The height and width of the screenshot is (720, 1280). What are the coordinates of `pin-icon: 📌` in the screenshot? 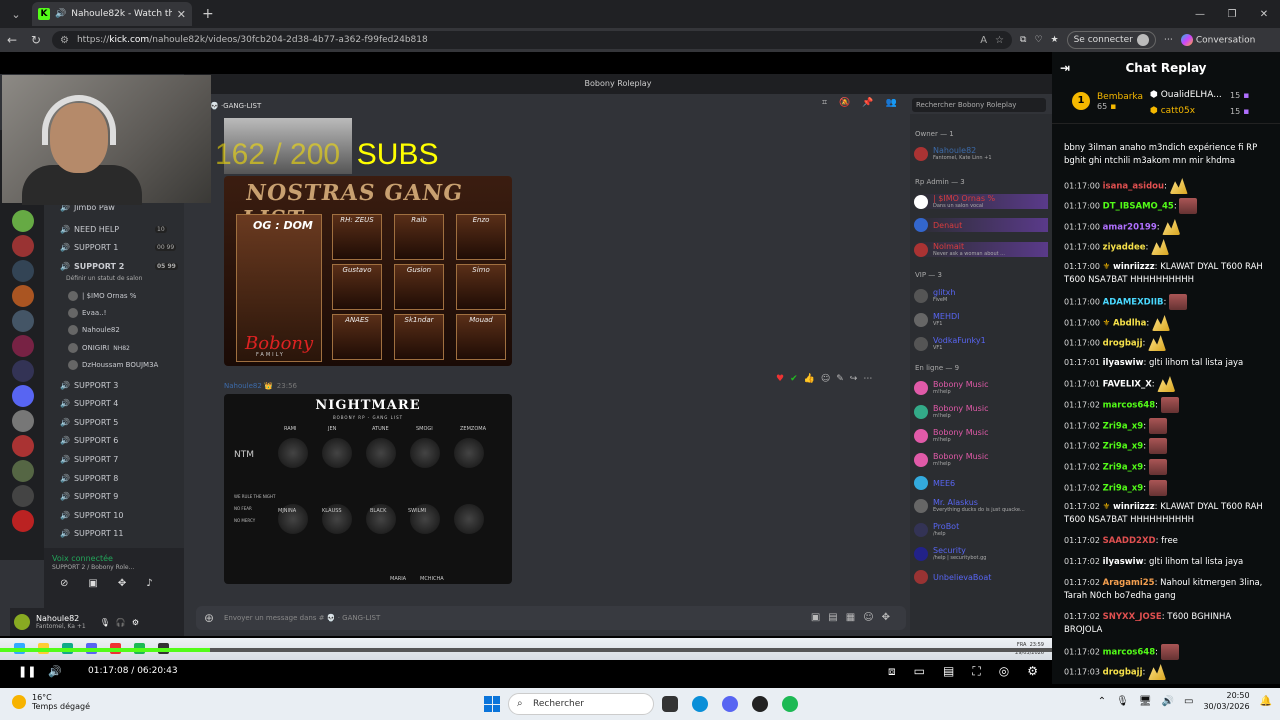 It's located at (867, 103).